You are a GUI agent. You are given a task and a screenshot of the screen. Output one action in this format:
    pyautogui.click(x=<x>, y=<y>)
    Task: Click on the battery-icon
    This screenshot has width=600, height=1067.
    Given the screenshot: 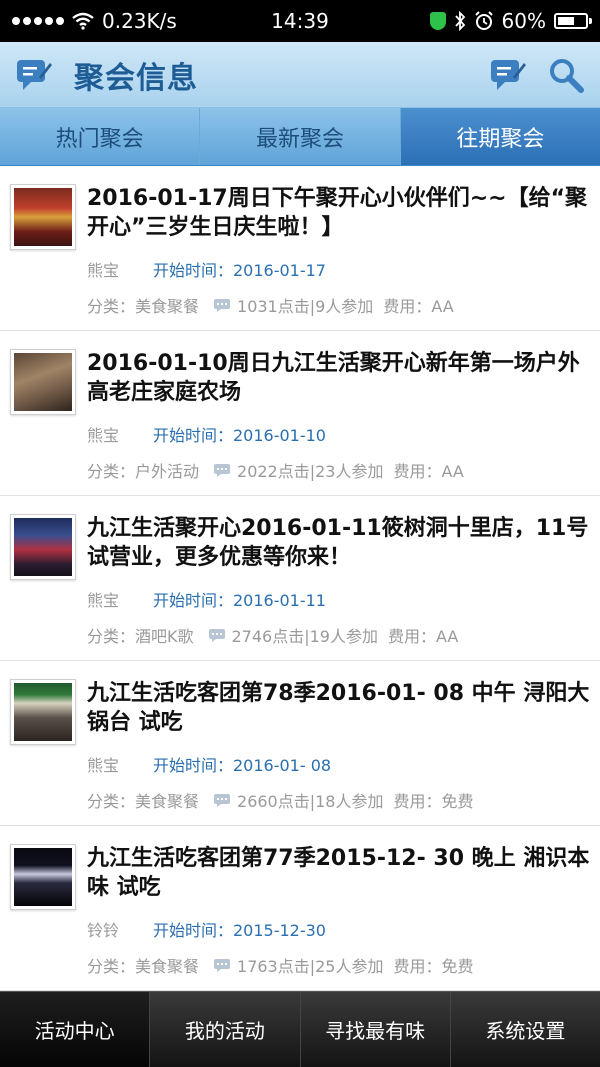 What is the action you would take?
    pyautogui.click(x=573, y=21)
    